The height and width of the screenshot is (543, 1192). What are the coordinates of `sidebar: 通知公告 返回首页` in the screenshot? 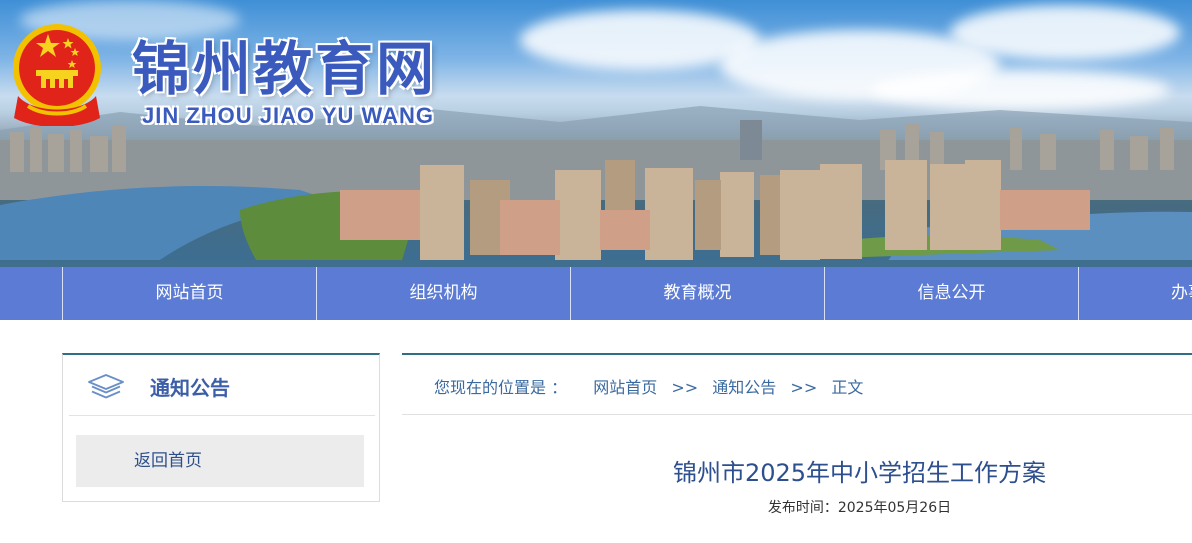 It's located at (221, 427).